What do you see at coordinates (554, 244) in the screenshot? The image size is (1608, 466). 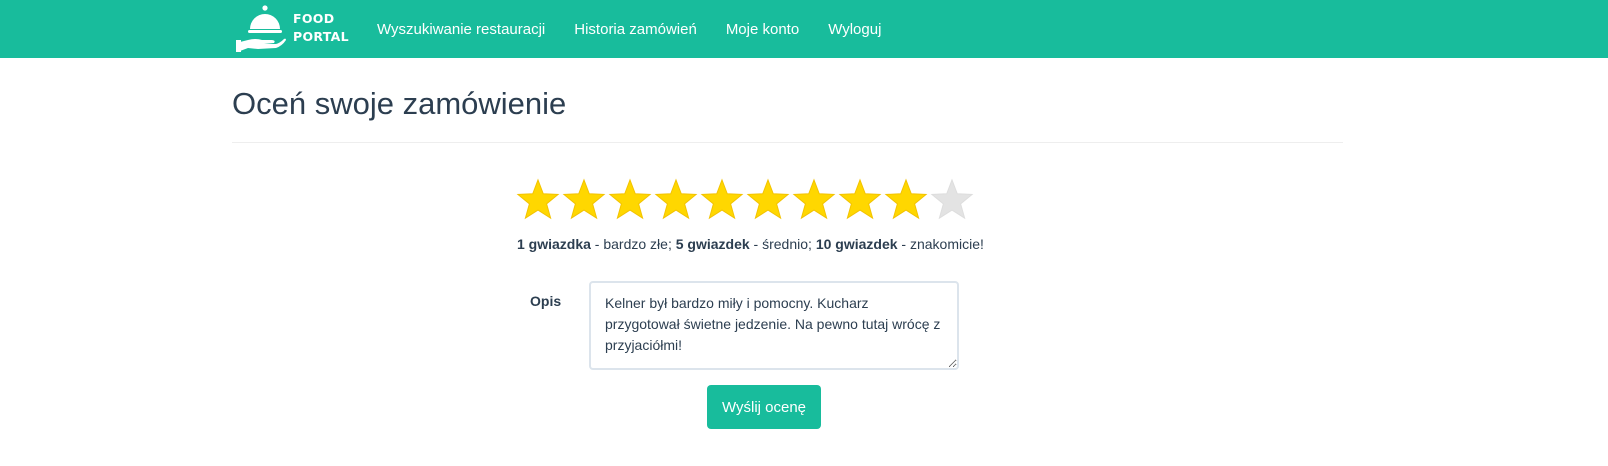 I see `legend-1-star: 1 gwiazdka` at bounding box center [554, 244].